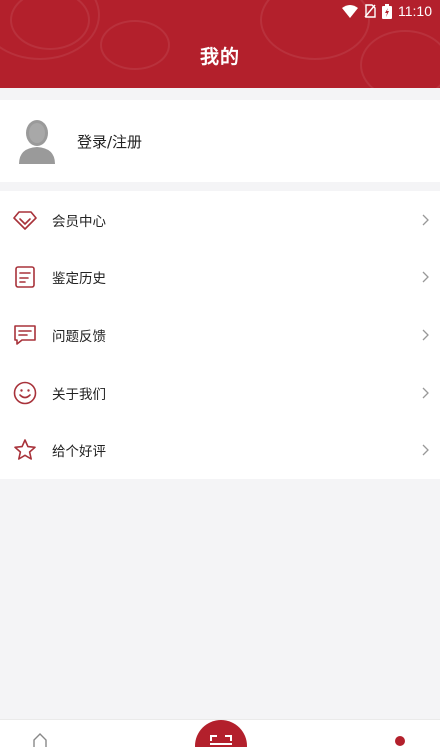  What do you see at coordinates (25, 220) in the screenshot?
I see `diamond-icon` at bounding box center [25, 220].